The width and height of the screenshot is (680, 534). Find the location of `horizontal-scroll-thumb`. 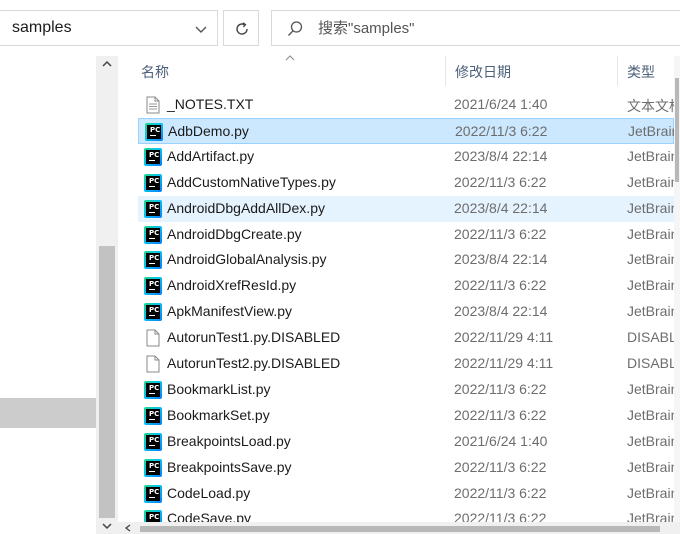

horizontal-scroll-thumb is located at coordinates (400, 529).